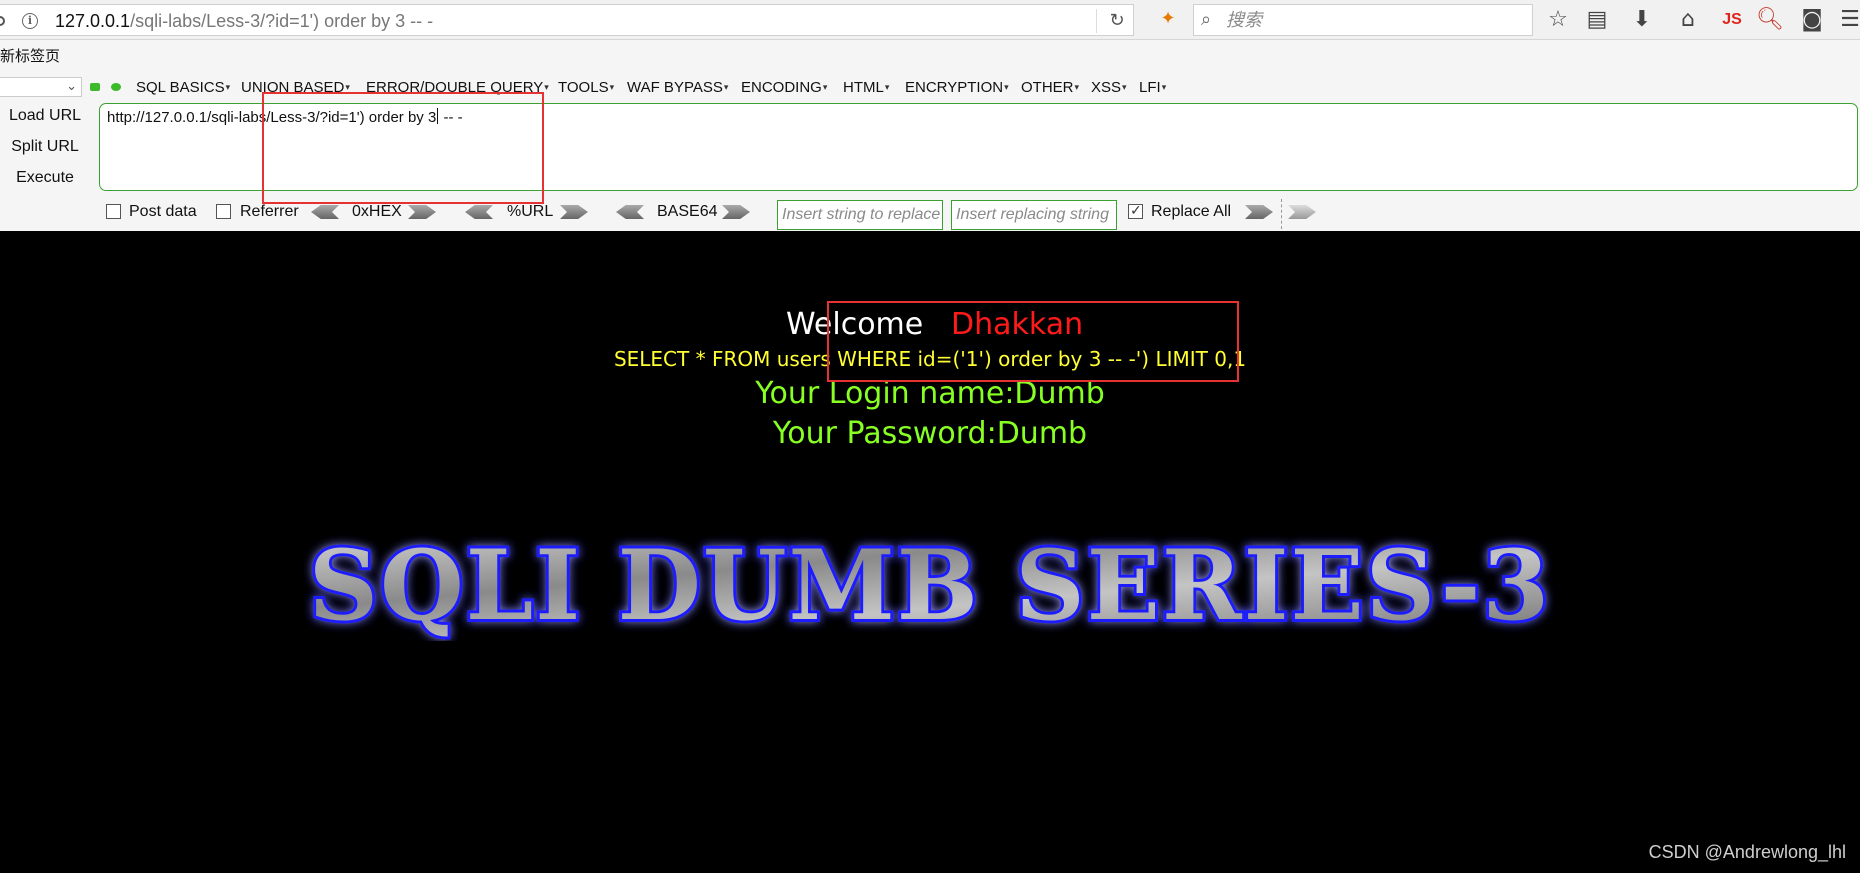 The image size is (1860, 873). What do you see at coordinates (2, 21) in the screenshot?
I see `back-button-icon` at bounding box center [2, 21].